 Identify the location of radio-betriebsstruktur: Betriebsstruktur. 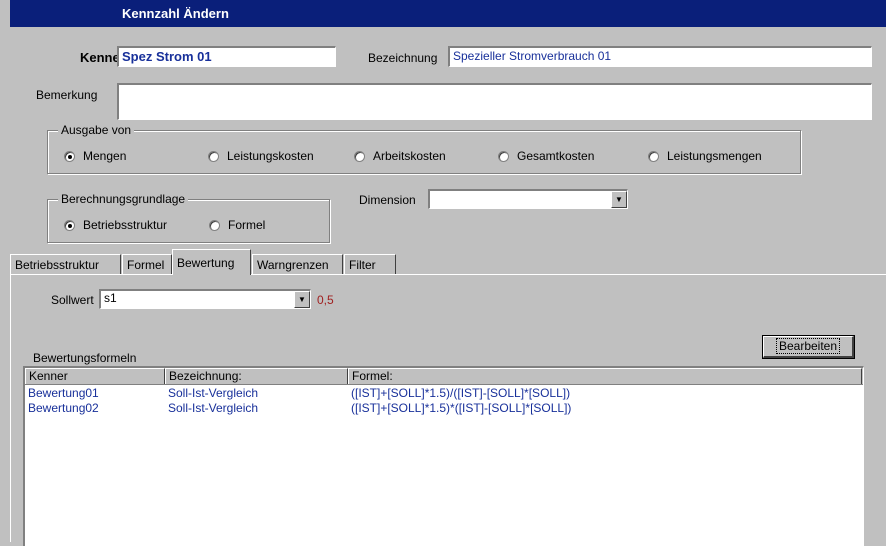
(115, 225).